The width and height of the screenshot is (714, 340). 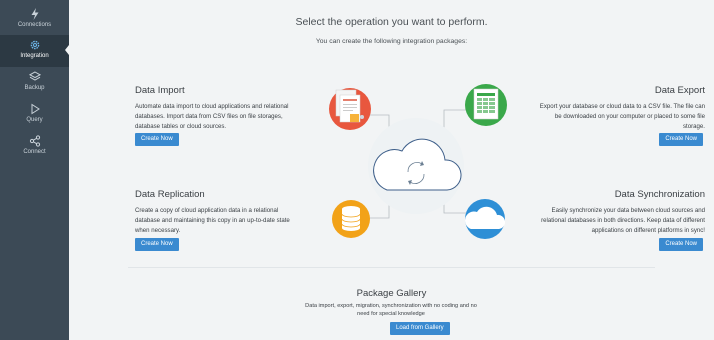 I want to click on layers-icon, so click(x=34, y=77).